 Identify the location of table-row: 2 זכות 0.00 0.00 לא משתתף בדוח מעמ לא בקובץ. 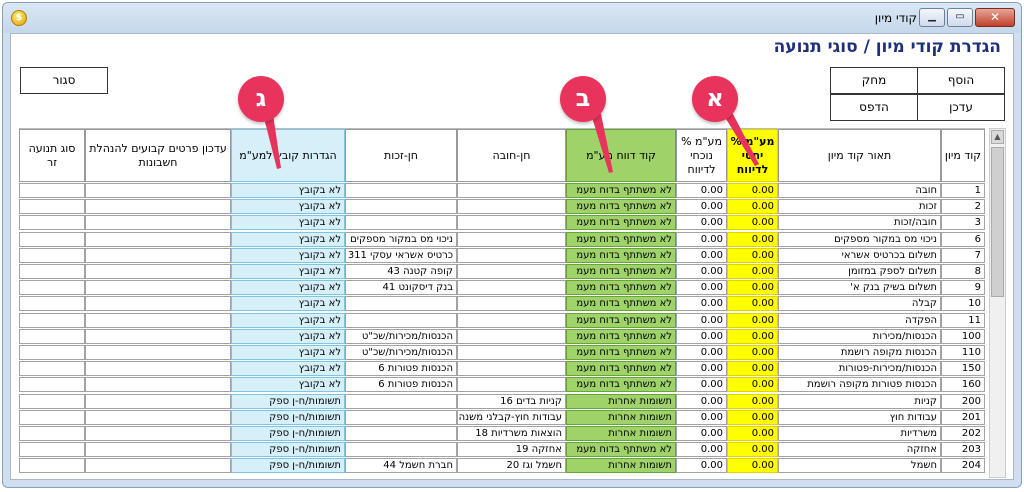
(502, 207).